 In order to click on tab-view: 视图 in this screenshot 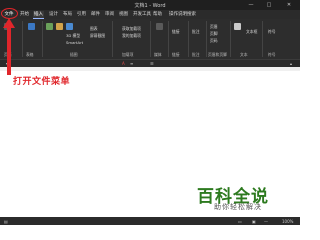, I will do `click(123, 14)`.